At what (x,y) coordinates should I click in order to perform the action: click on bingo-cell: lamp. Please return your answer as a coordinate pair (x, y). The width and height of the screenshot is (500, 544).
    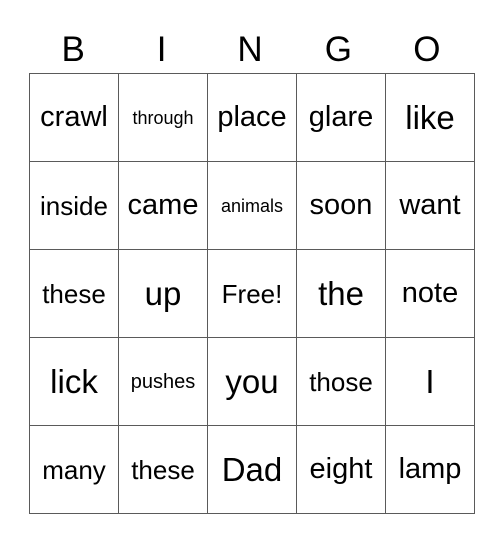
    Looking at the image, I should click on (430, 469).